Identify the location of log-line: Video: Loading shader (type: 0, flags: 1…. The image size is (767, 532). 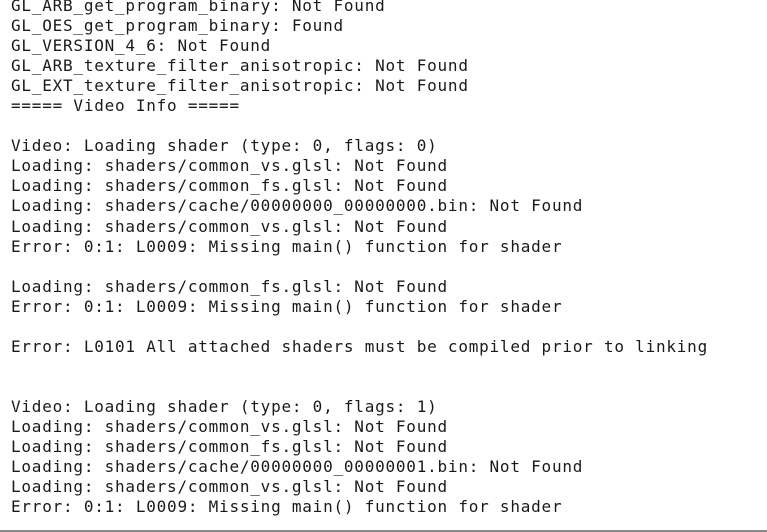
(224, 406).